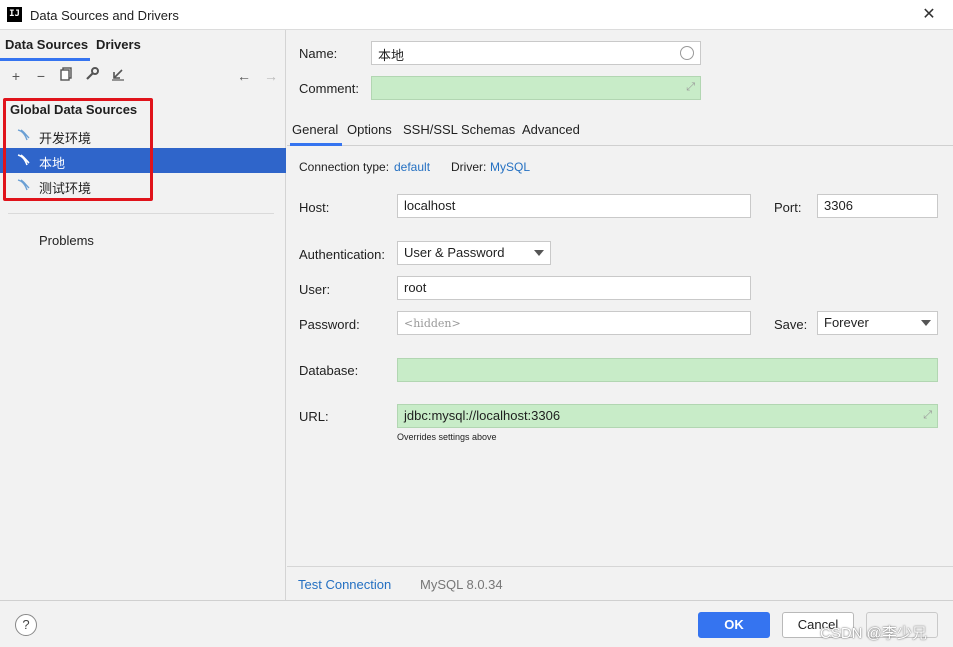  What do you see at coordinates (412, 167) in the screenshot?
I see `connection-type-link: default` at bounding box center [412, 167].